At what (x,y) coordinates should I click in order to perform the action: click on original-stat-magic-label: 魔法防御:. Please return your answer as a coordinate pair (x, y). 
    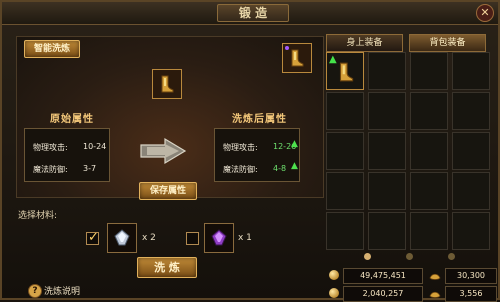
    Looking at the image, I should click on (50, 169).